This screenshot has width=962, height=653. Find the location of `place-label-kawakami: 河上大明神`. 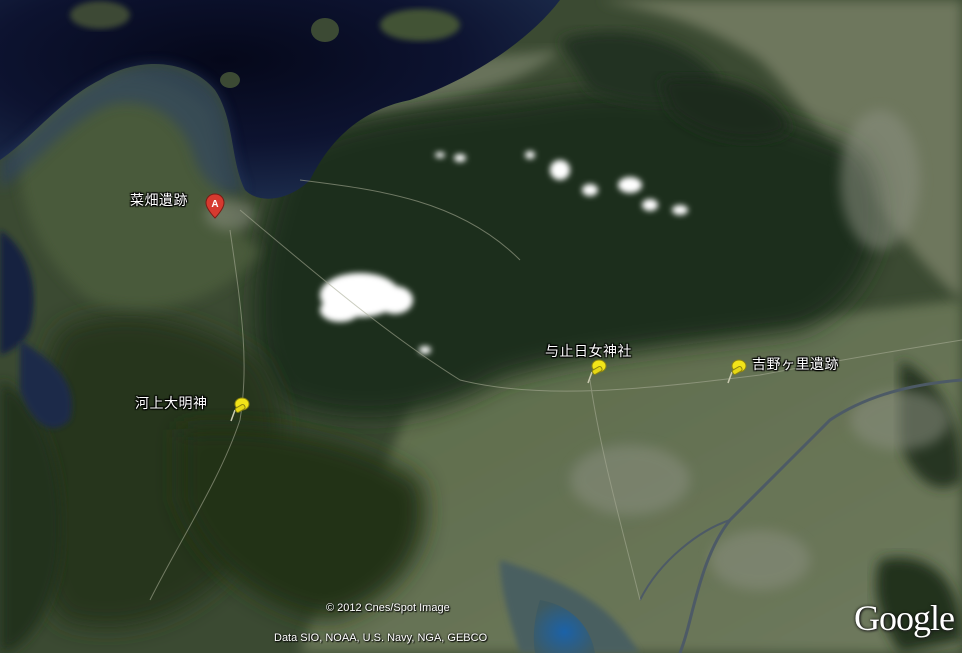

place-label-kawakami: 河上大明神 is located at coordinates (171, 403).